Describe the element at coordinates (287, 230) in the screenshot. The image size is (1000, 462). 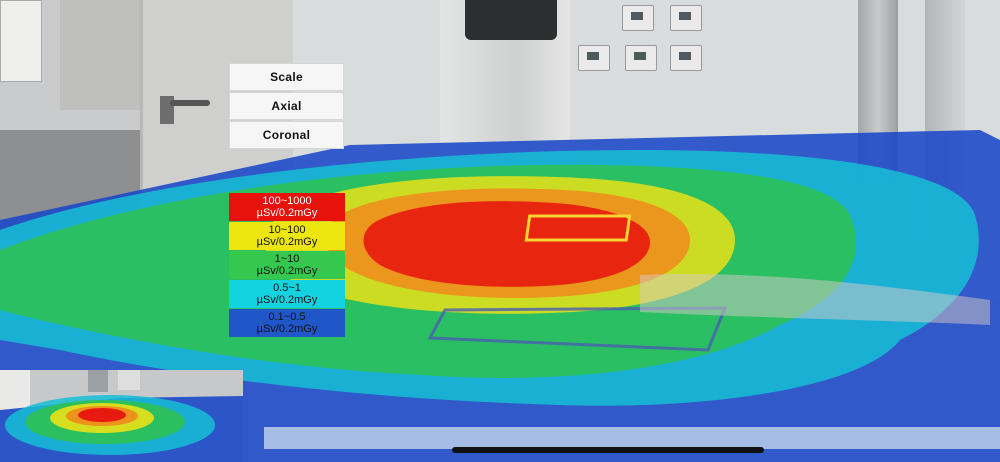
I see `legend-range: 10~100` at that location.